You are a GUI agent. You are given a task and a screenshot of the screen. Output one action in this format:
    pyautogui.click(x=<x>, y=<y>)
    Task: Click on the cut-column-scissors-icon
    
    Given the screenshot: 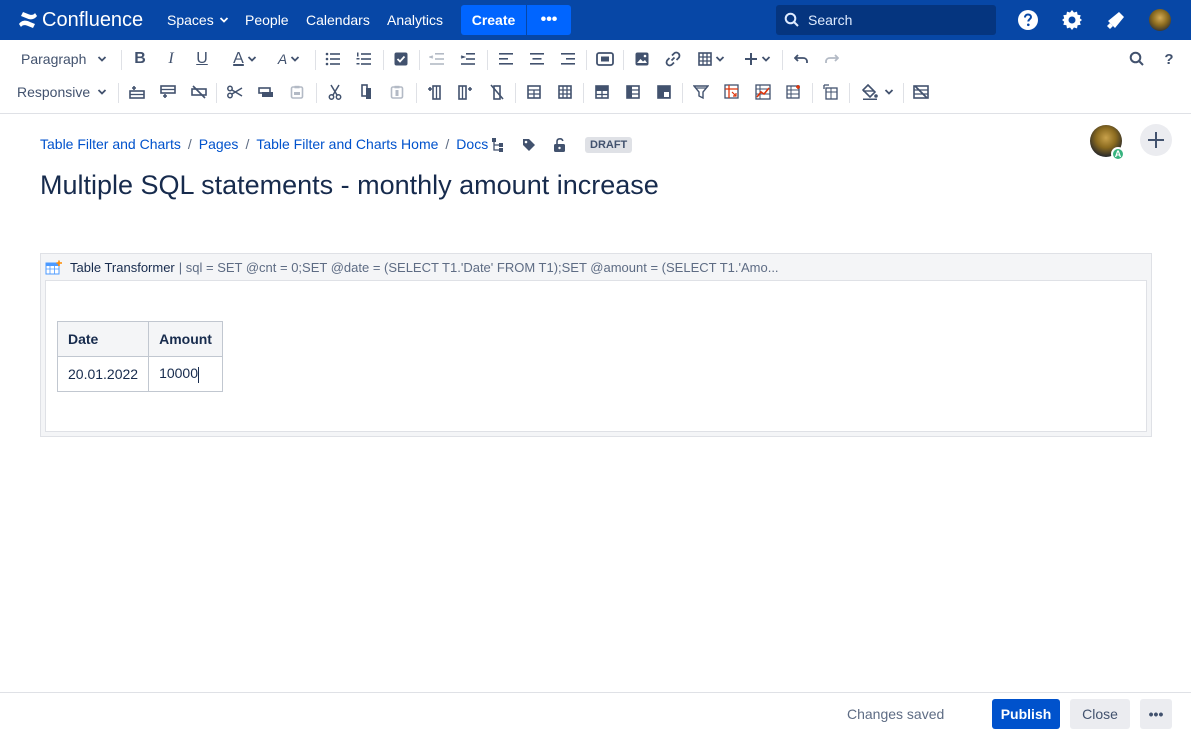 What is the action you would take?
    pyautogui.click(x=335, y=92)
    